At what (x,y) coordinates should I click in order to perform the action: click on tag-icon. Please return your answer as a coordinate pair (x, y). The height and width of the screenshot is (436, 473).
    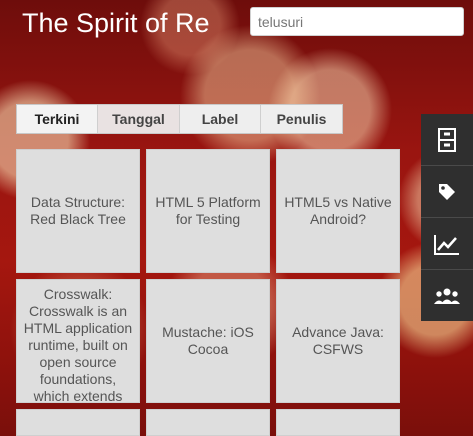
    Looking at the image, I should click on (447, 191).